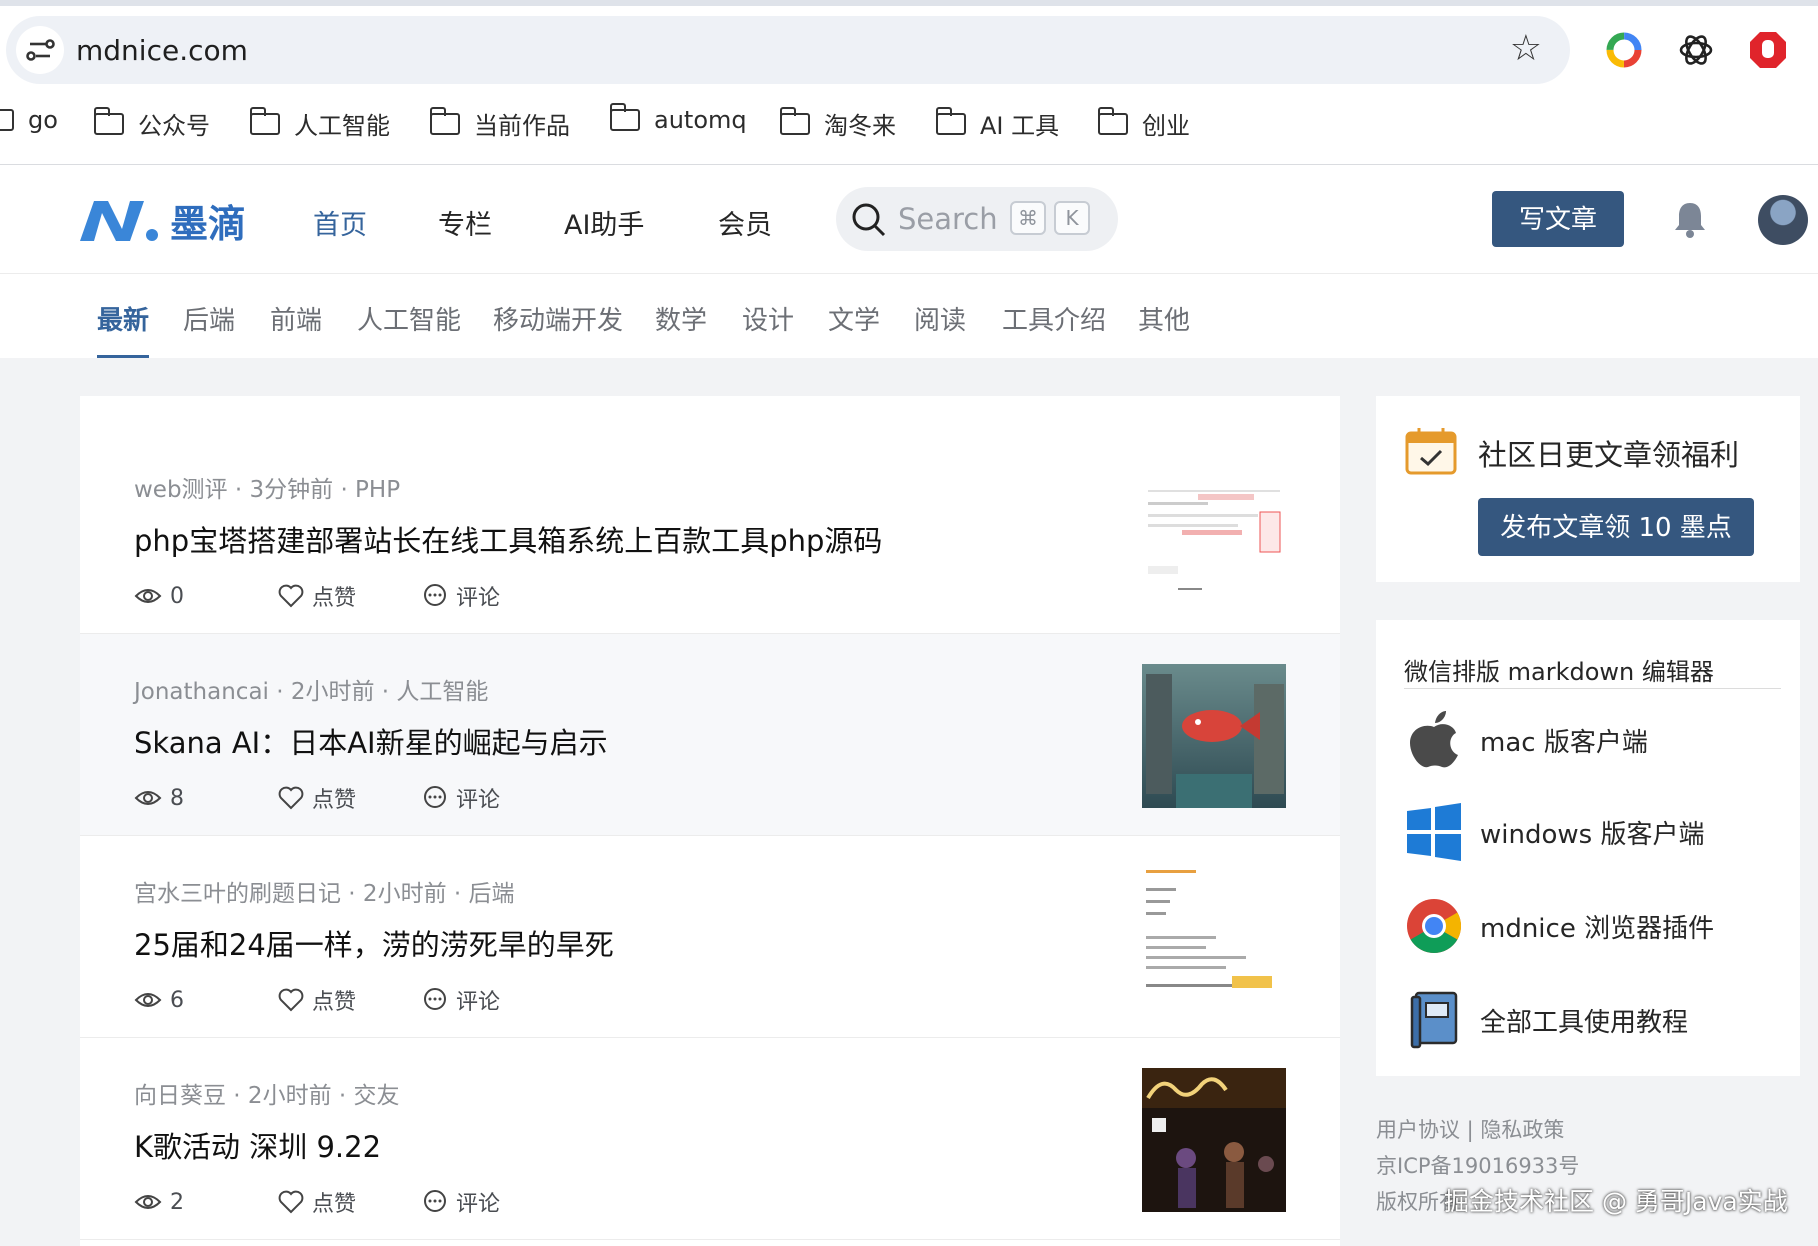  Describe the element at coordinates (854, 318) in the screenshot. I see `category-literature: 文学` at that location.